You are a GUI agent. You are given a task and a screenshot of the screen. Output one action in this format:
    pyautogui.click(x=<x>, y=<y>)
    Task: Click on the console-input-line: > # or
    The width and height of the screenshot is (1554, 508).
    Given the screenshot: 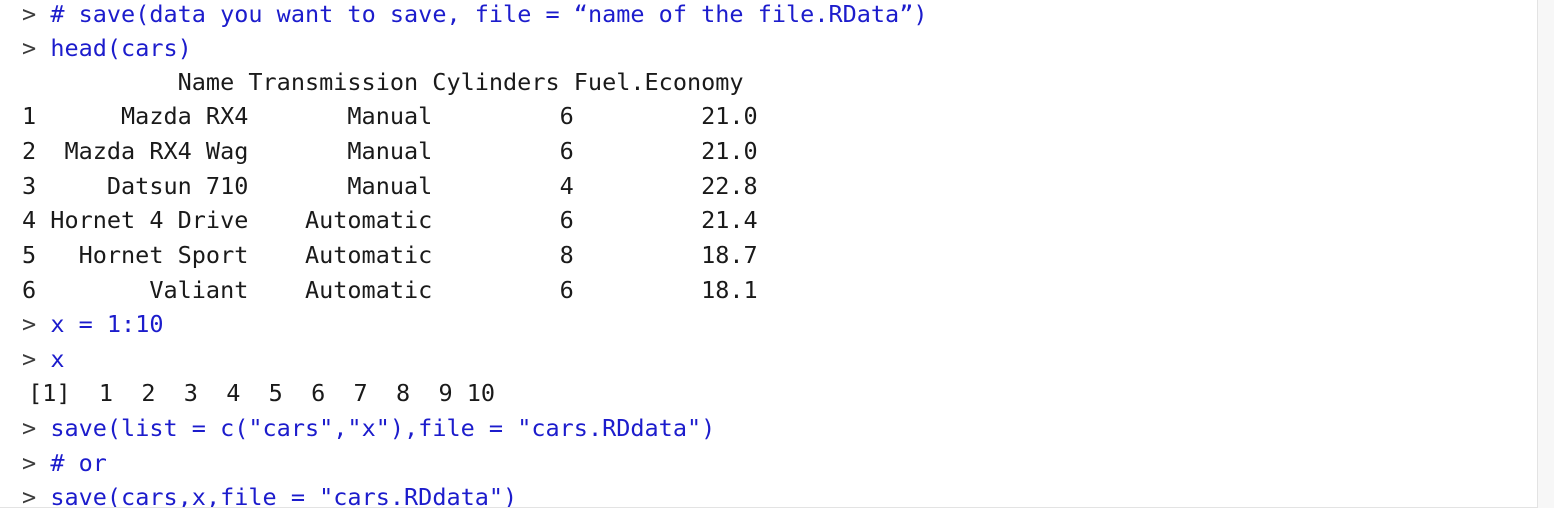 What is the action you would take?
    pyautogui.click(x=64, y=466)
    